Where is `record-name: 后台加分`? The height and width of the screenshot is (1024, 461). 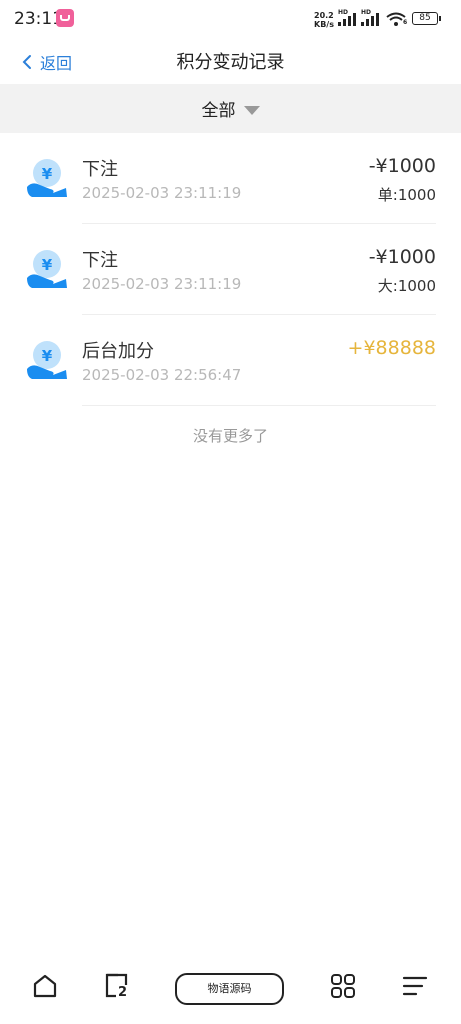
record-name: 后台加分 is located at coordinates (118, 351).